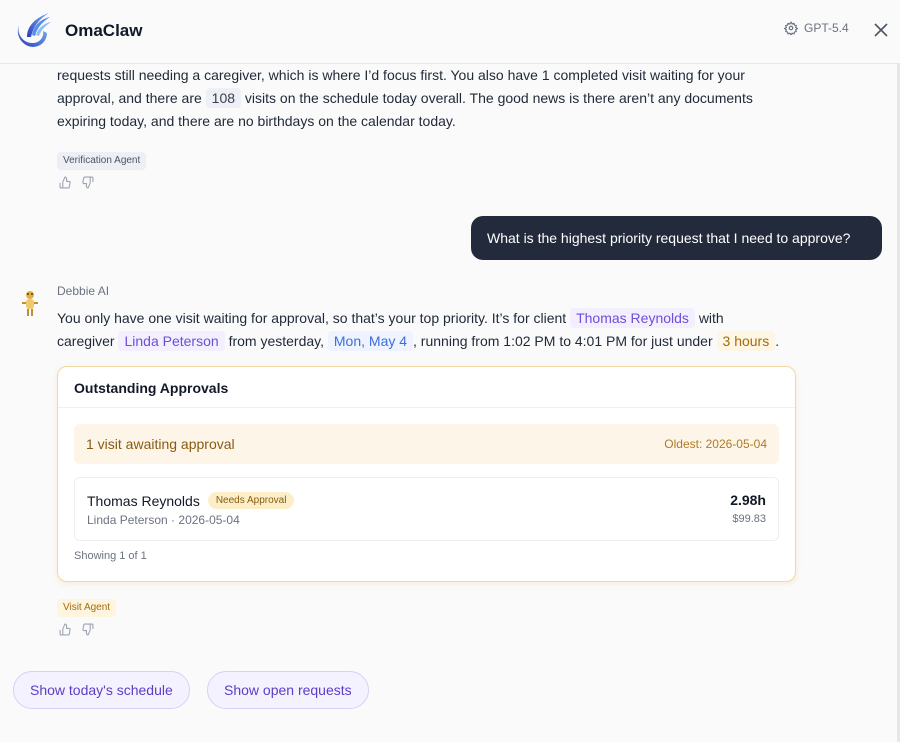 The height and width of the screenshot is (742, 900). I want to click on visits-count-chip: 108, so click(223, 98).